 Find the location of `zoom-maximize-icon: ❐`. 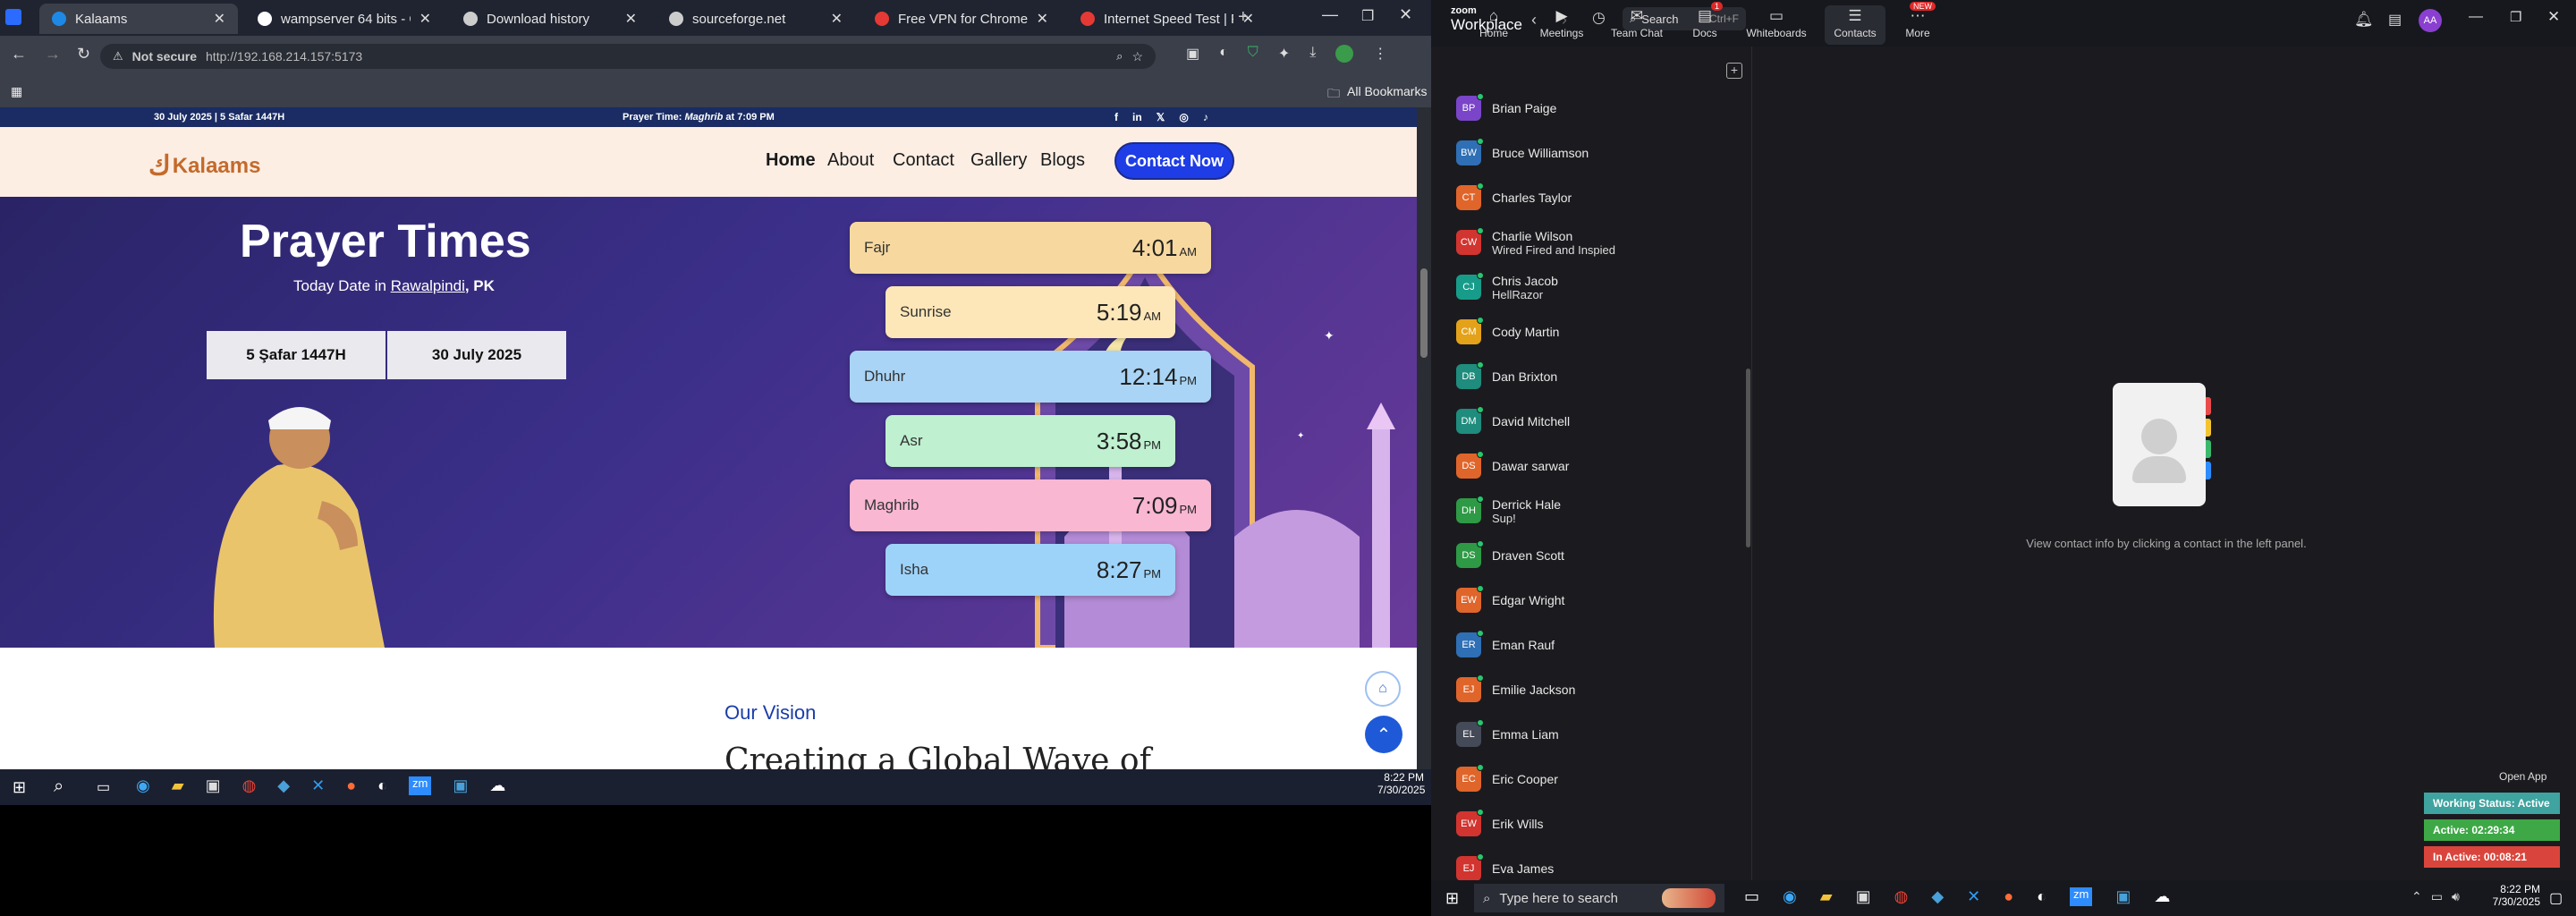

zoom-maximize-icon: ❐ is located at coordinates (2515, 17).